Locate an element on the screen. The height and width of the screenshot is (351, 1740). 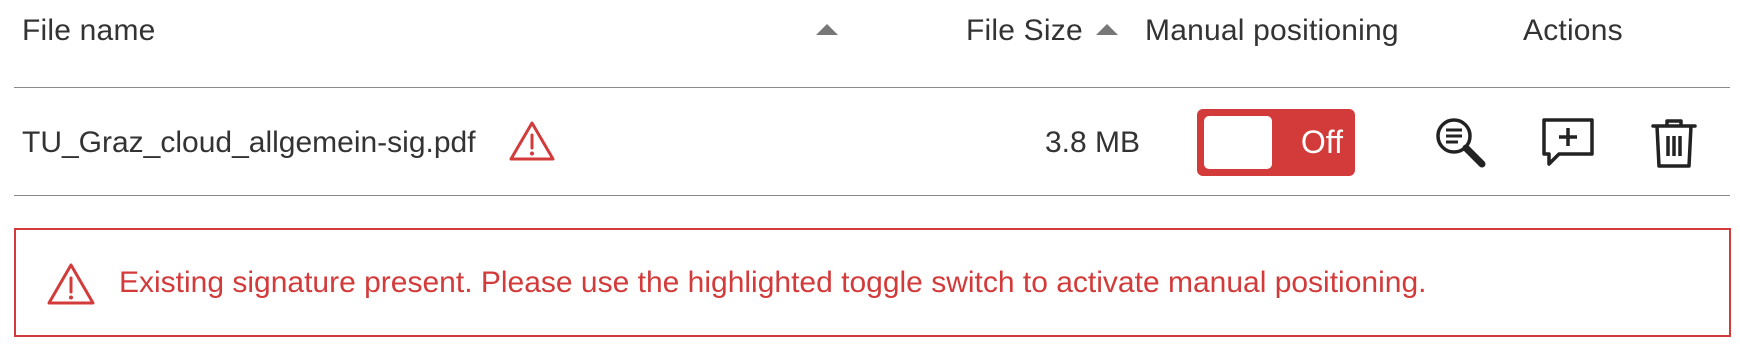
toggle-state-label: Off is located at coordinates (1321, 142).